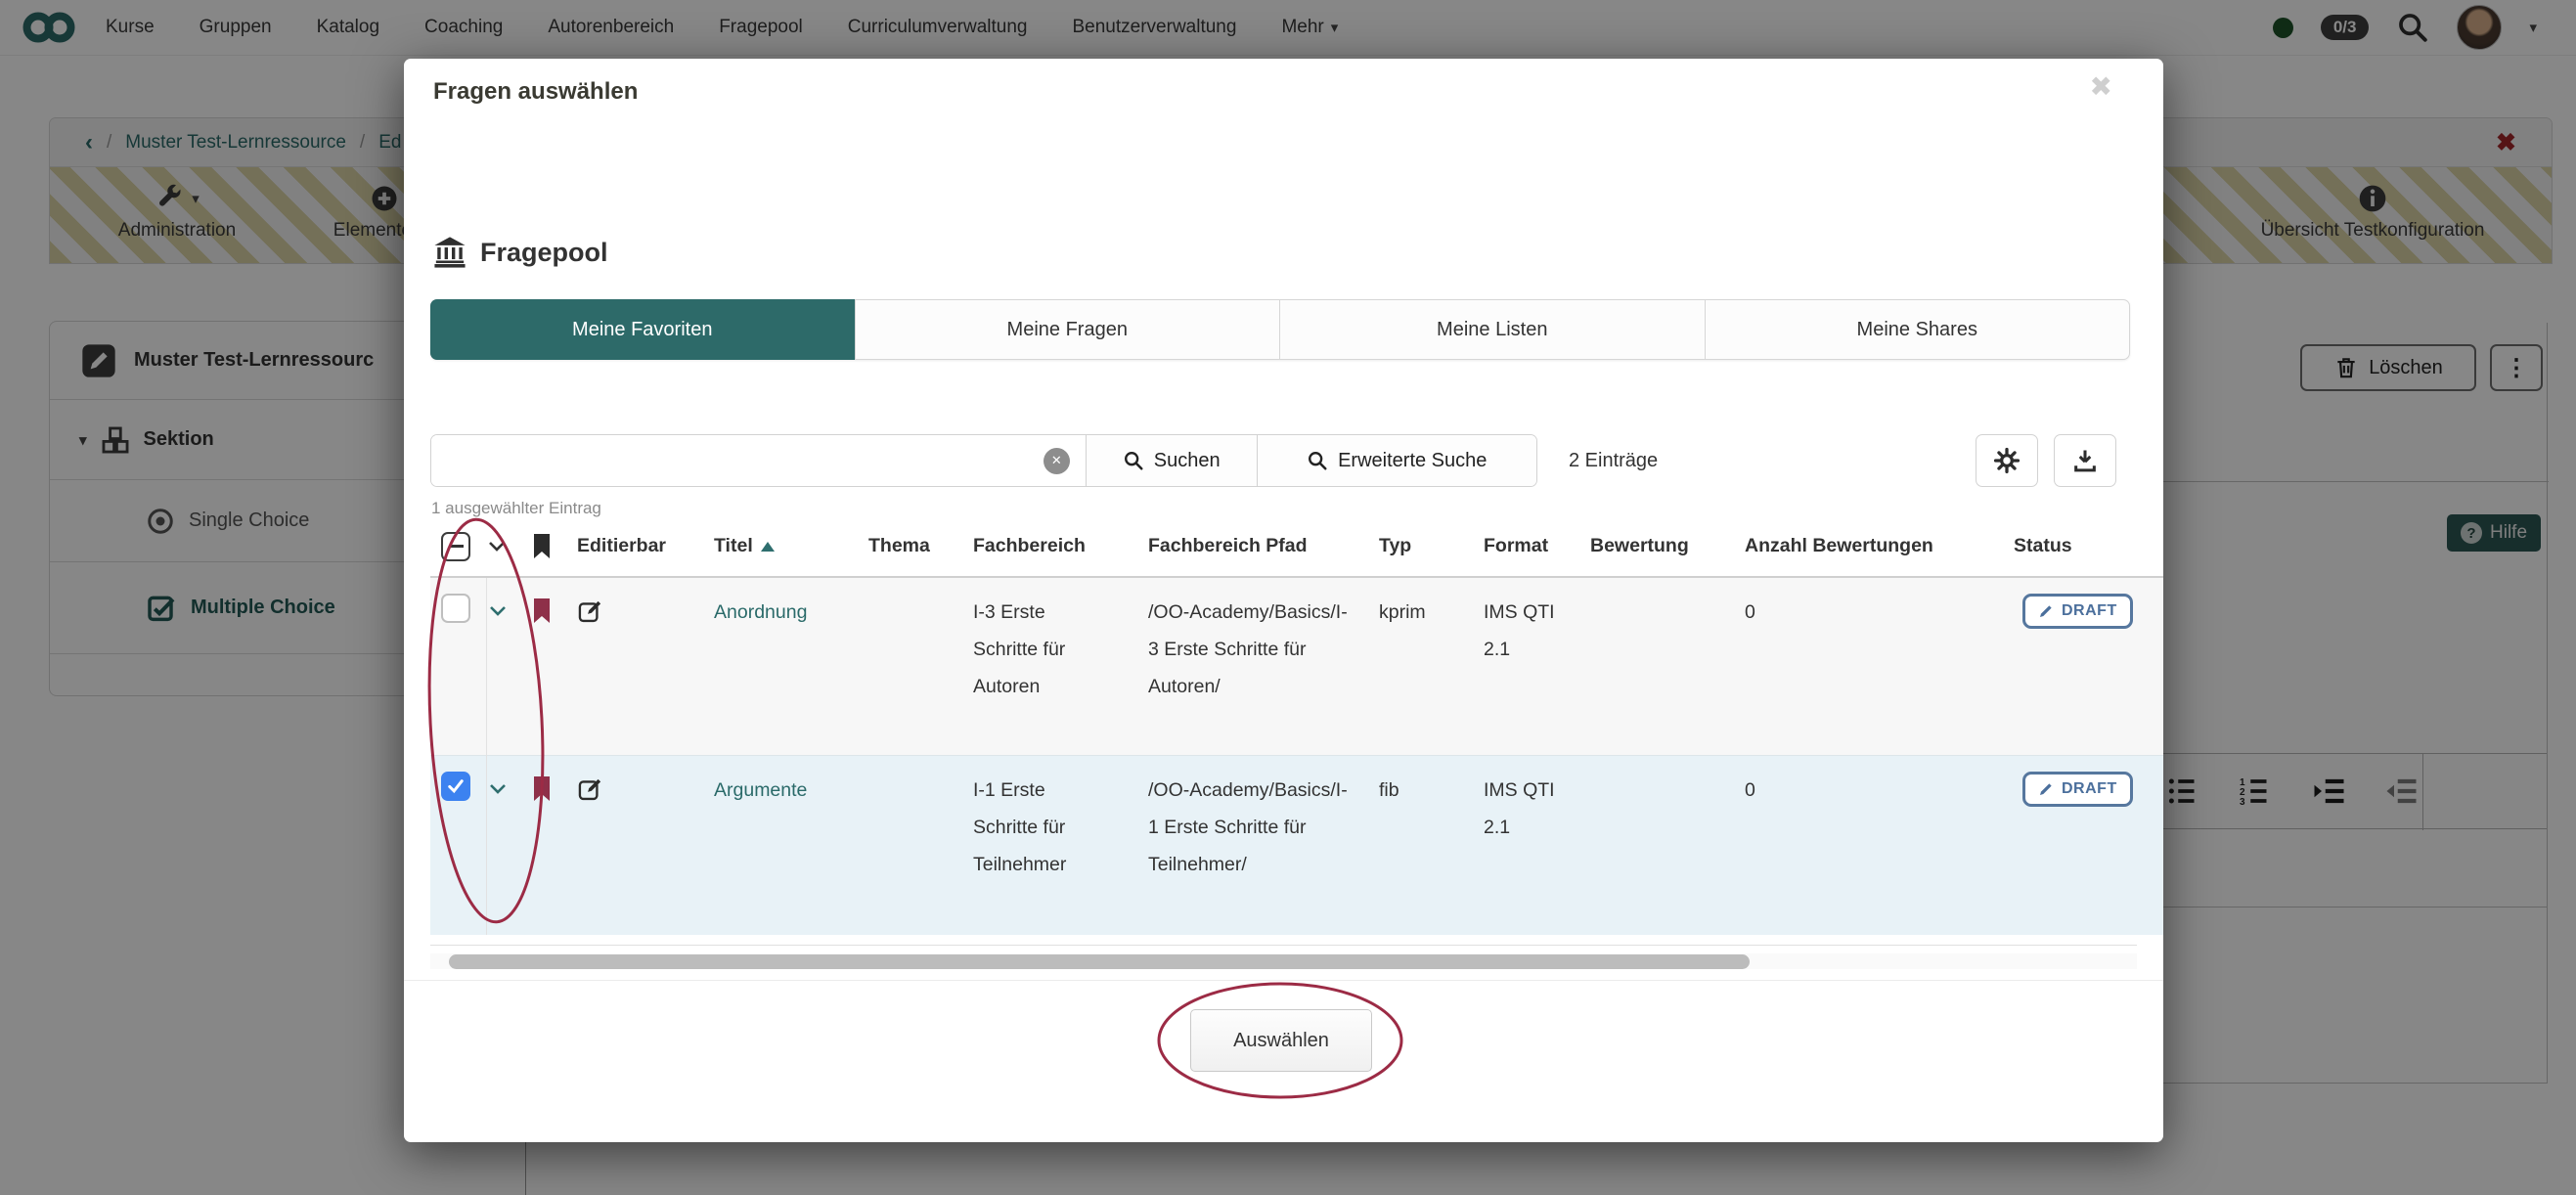 The height and width of the screenshot is (1195, 2576). I want to click on fragepool-label: Fragepool, so click(544, 252).